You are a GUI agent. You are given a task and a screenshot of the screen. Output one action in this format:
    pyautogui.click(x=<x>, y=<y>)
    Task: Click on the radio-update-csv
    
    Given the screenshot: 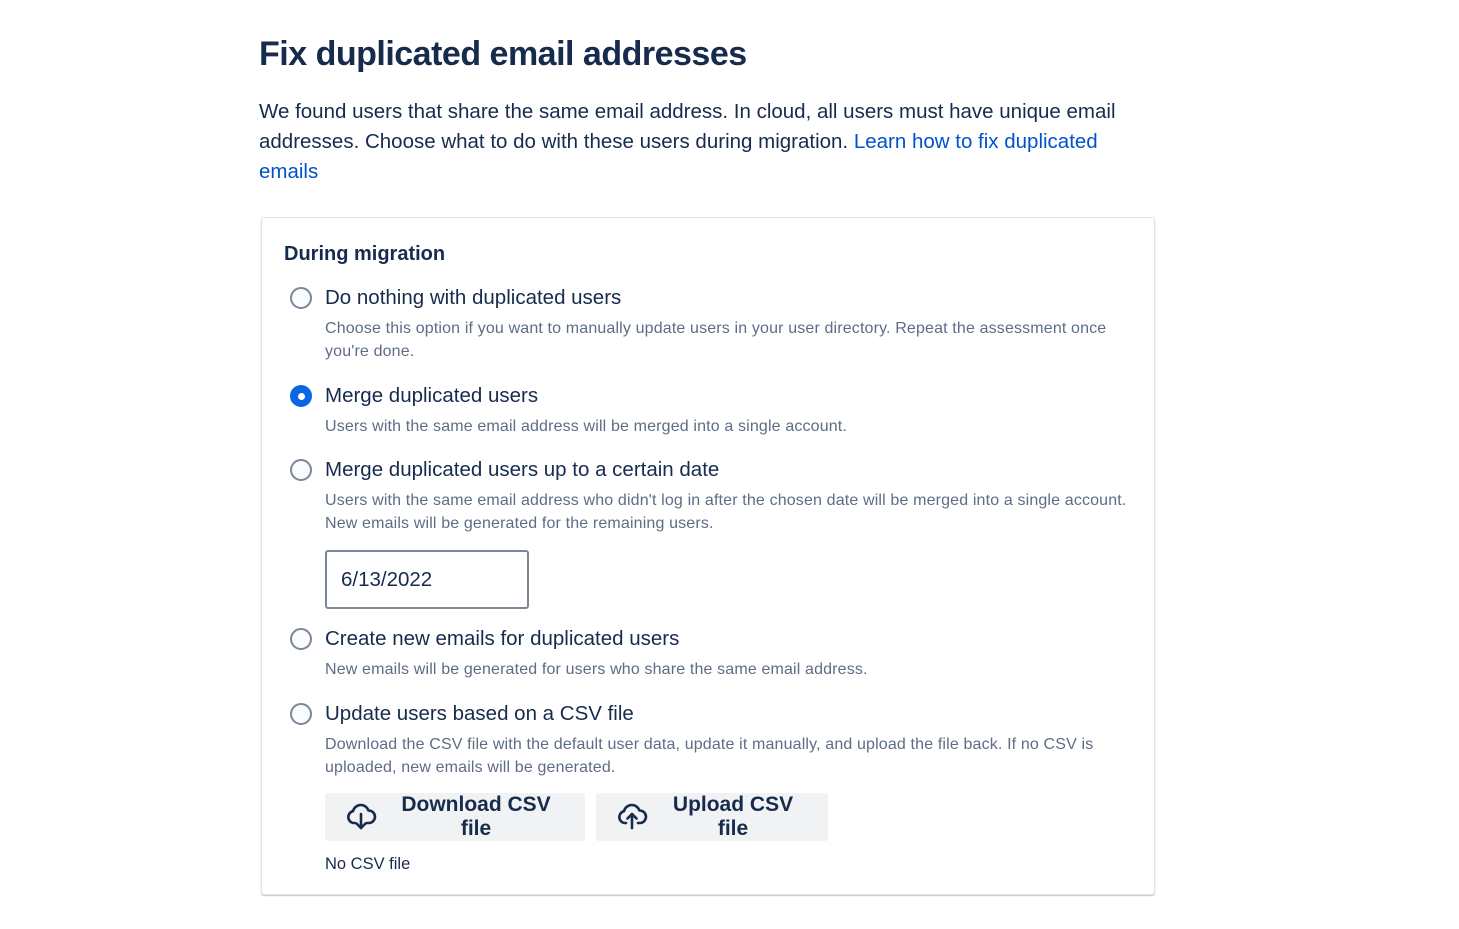 What is the action you would take?
    pyautogui.click(x=301, y=714)
    